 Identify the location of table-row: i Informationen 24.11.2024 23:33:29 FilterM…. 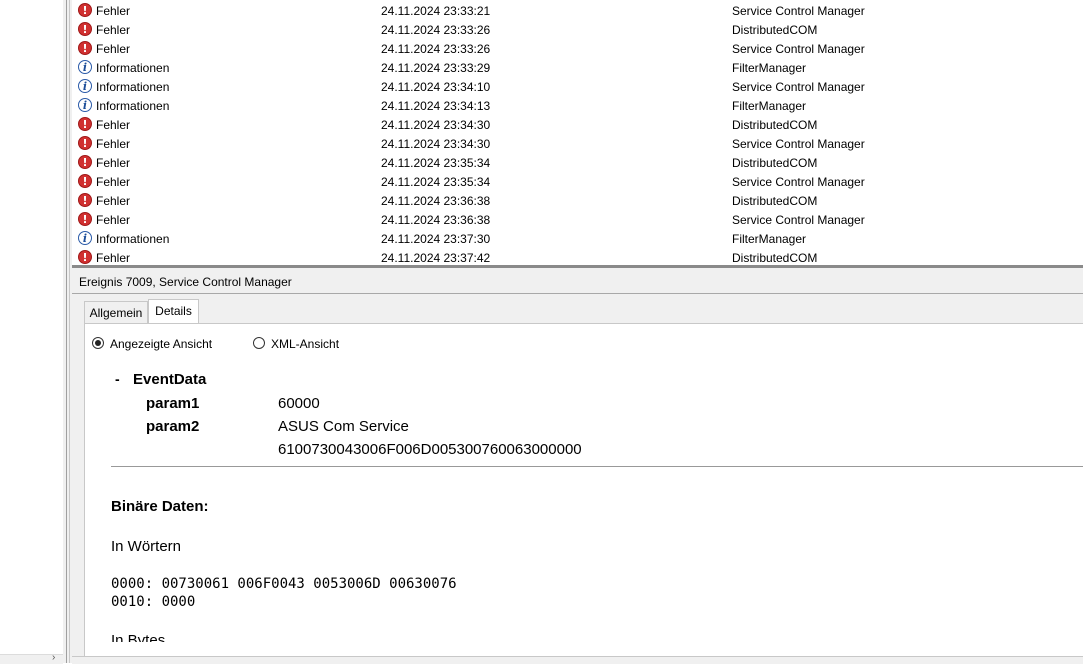
(577, 67).